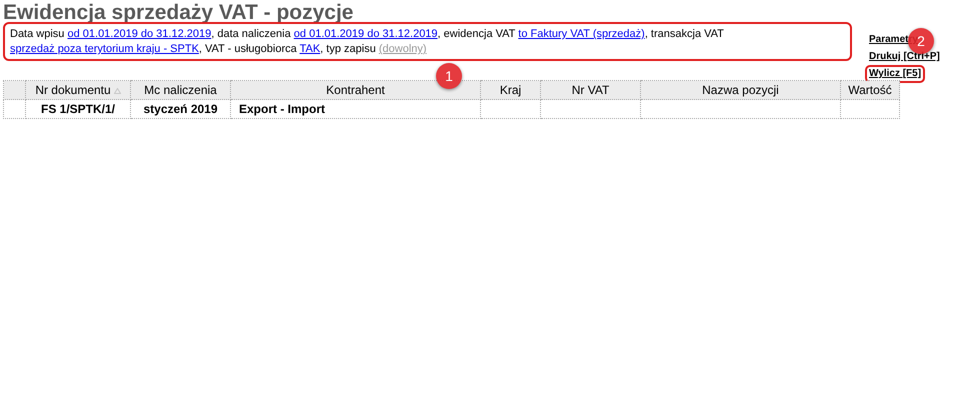 This screenshot has height=401, width=960. What do you see at coordinates (310, 49) in the screenshot?
I see `filter-link: TAK` at bounding box center [310, 49].